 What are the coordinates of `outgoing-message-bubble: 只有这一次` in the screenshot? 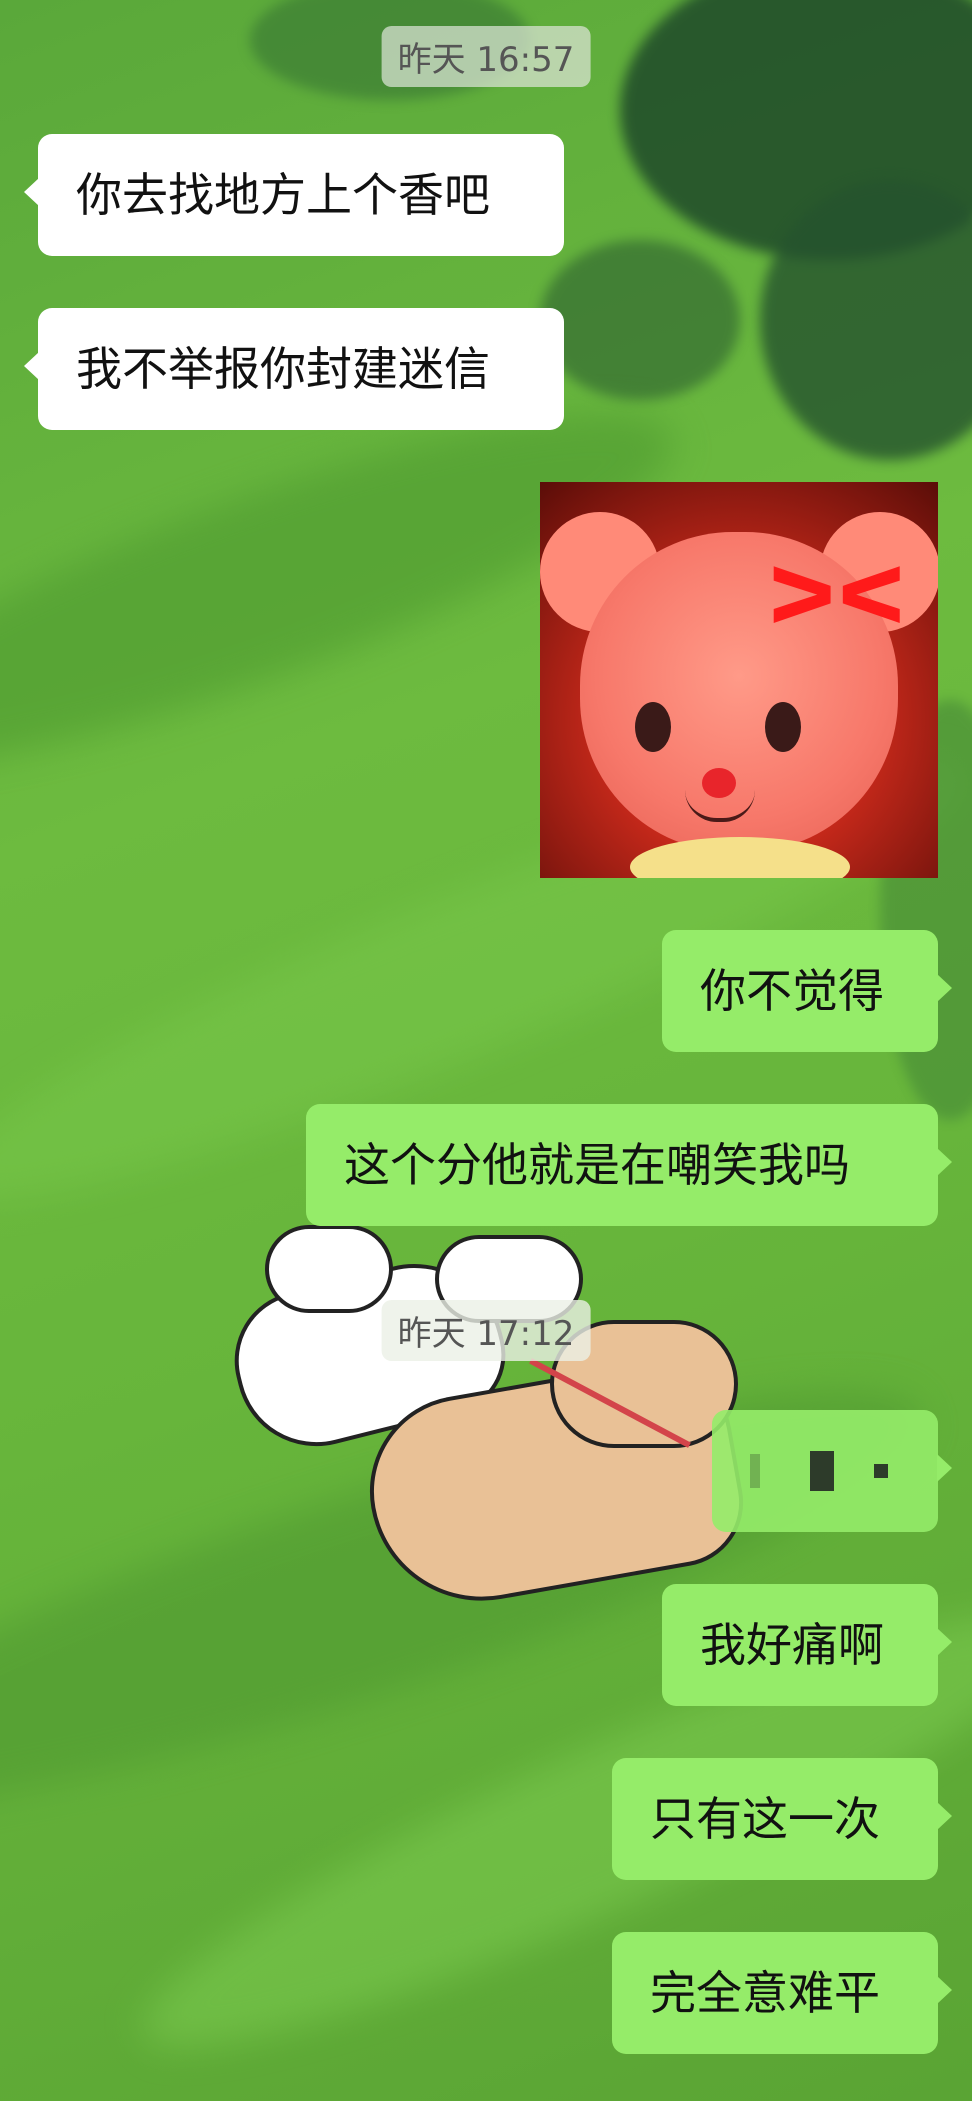 It's located at (782, 1819).